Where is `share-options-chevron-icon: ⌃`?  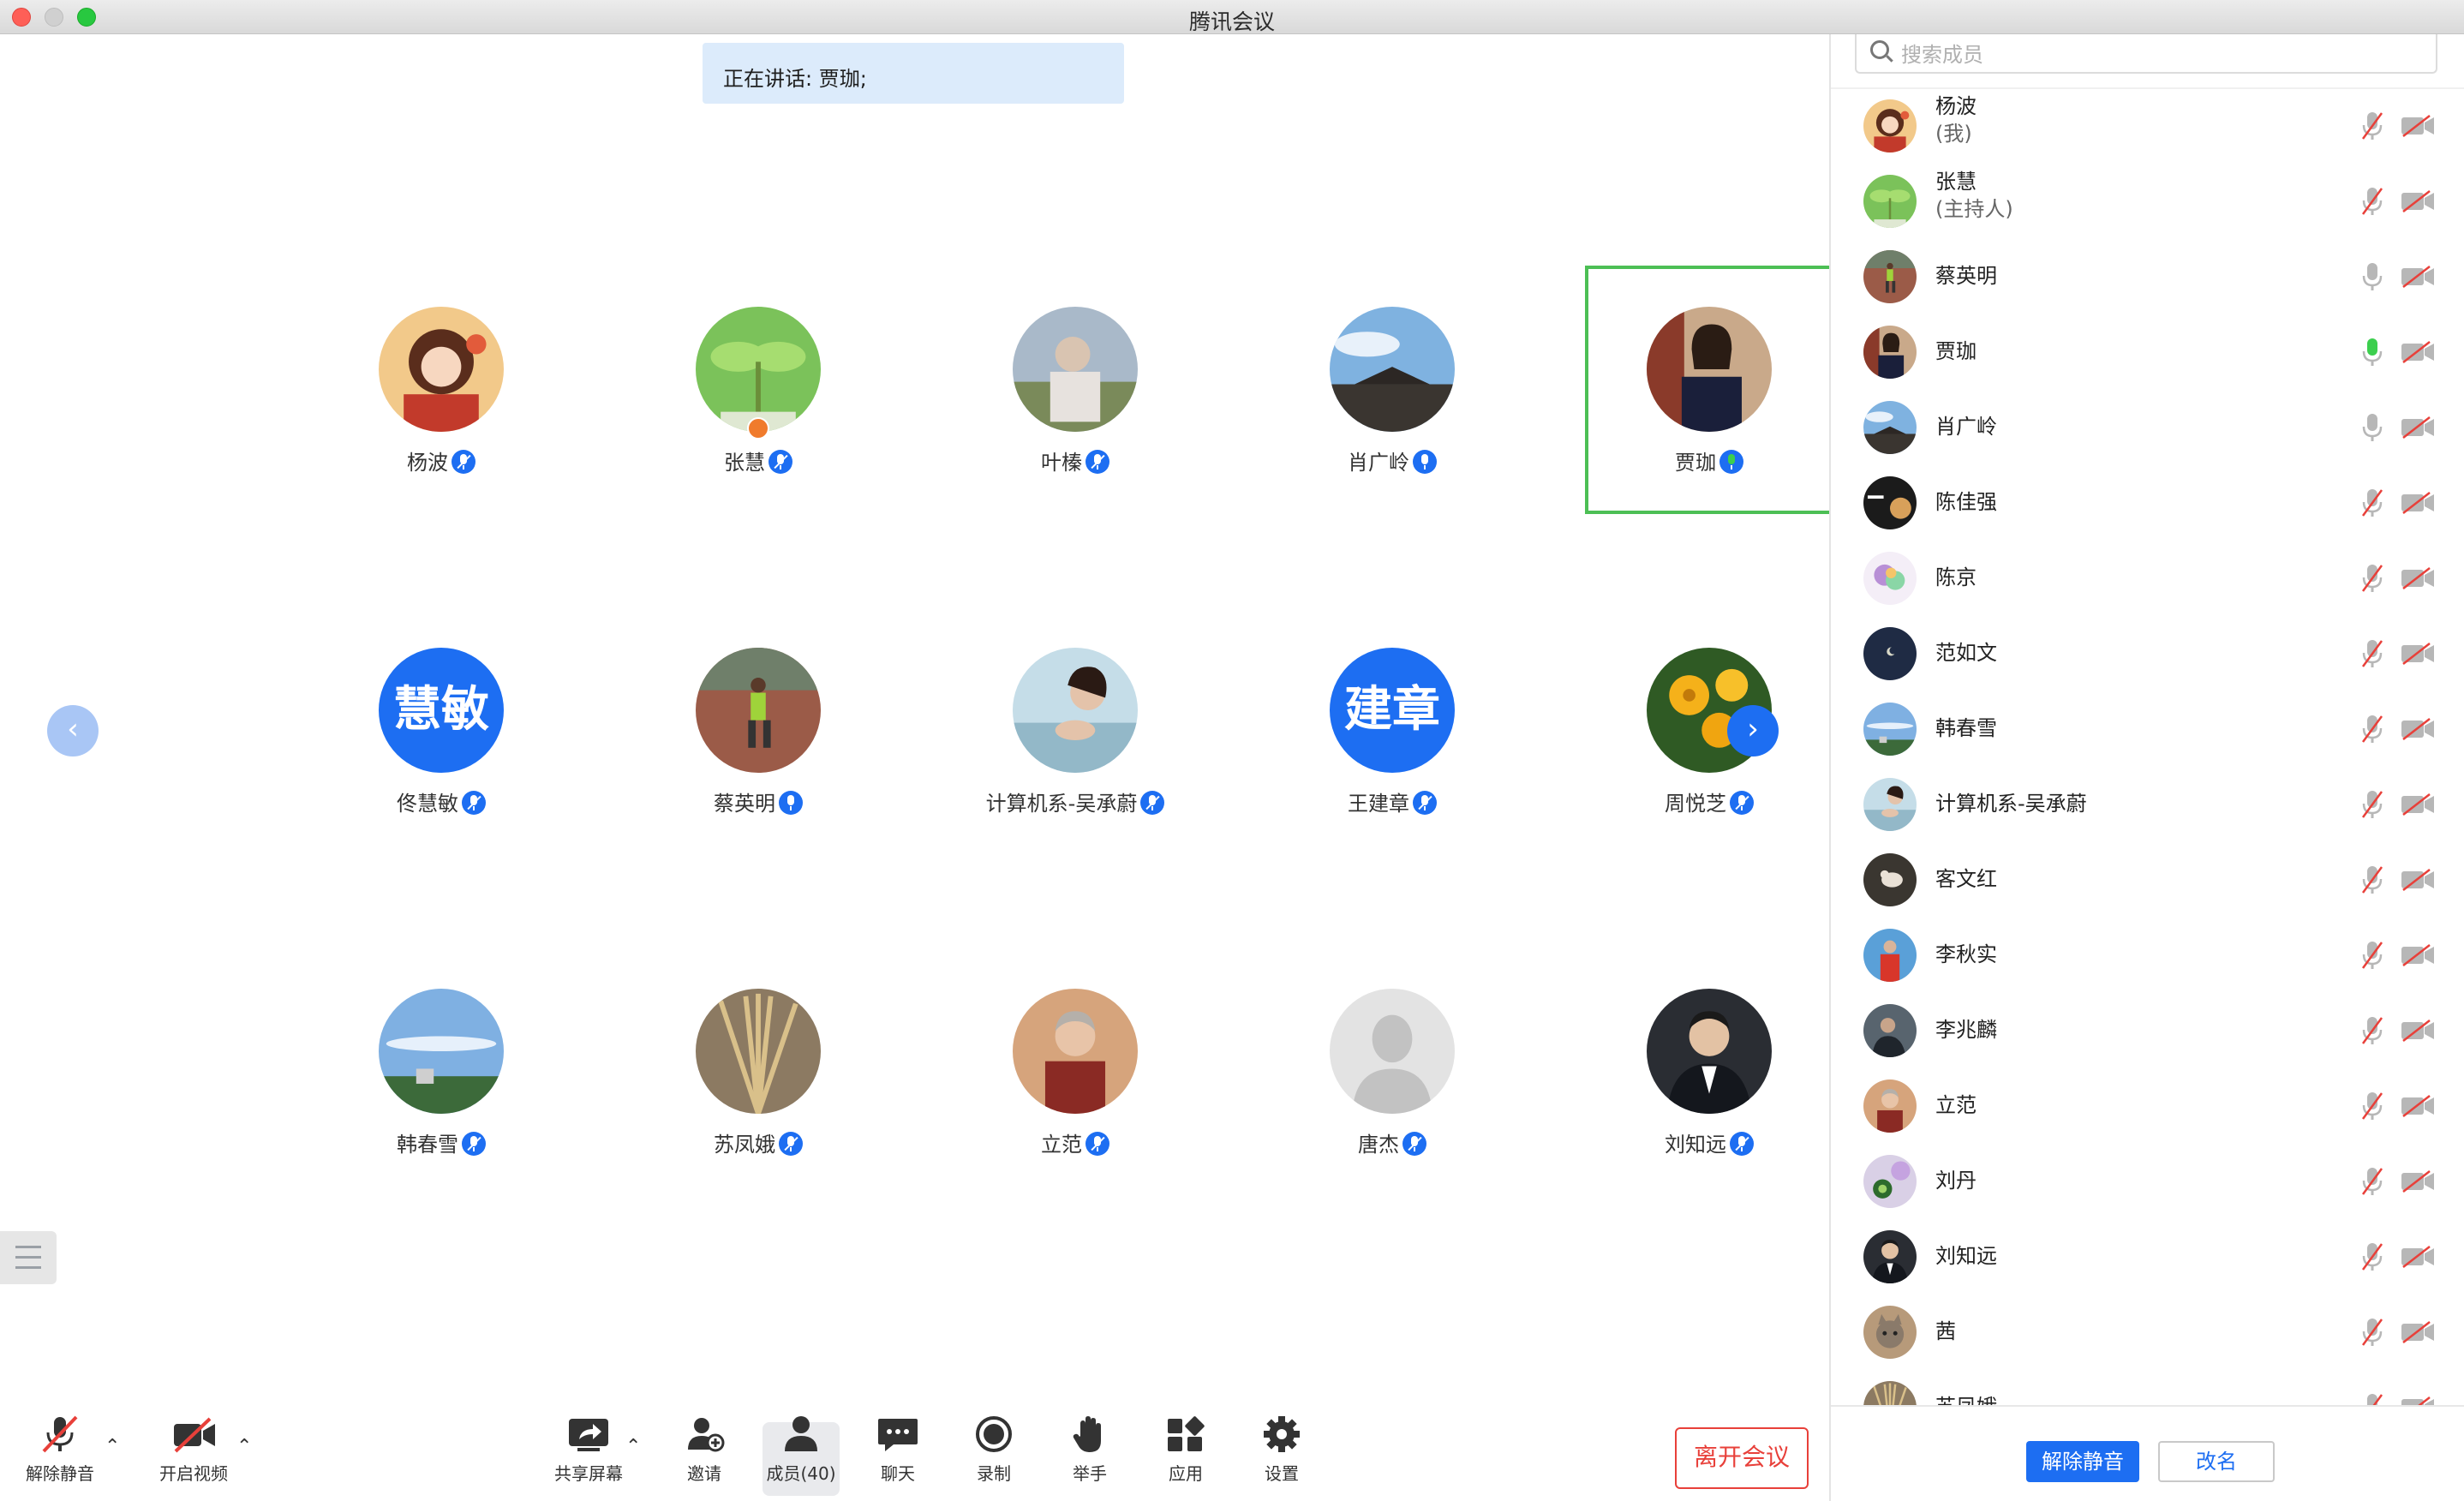
share-options-chevron-icon: ⌃ is located at coordinates (633, 1446).